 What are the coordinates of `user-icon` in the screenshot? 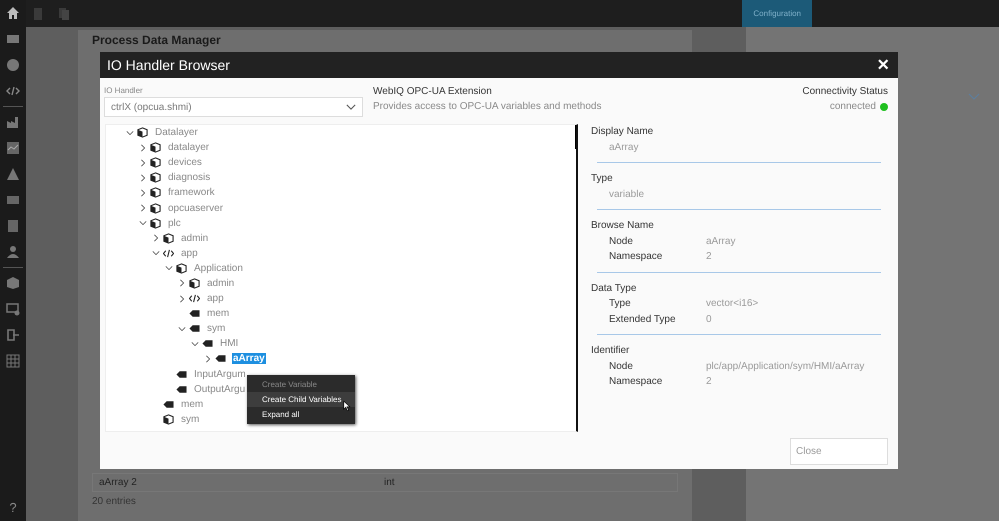 It's located at (13, 252).